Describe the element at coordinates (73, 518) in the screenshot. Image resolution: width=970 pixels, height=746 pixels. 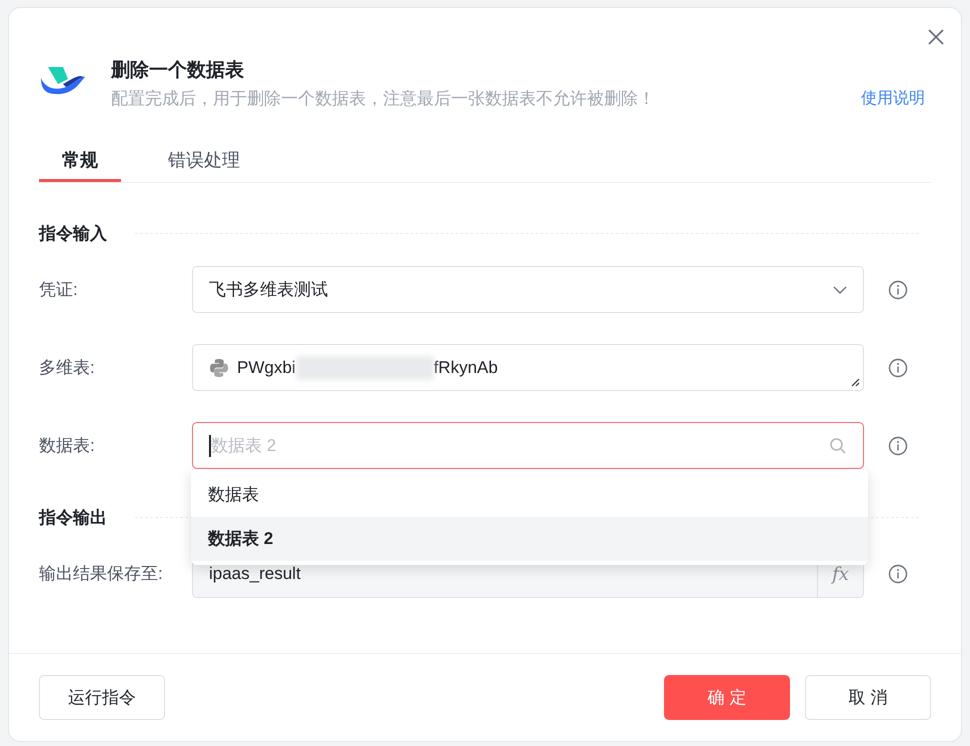
I see `section-title: 指令输出` at that location.